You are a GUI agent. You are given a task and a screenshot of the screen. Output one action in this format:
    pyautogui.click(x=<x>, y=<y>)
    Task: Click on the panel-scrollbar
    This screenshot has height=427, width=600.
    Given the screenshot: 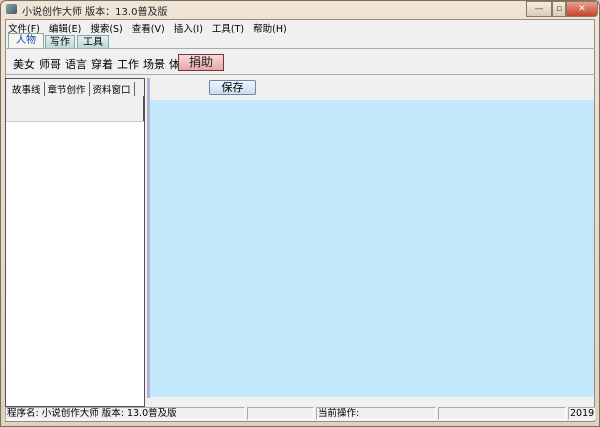 What is the action you would take?
    pyautogui.click(x=144, y=109)
    